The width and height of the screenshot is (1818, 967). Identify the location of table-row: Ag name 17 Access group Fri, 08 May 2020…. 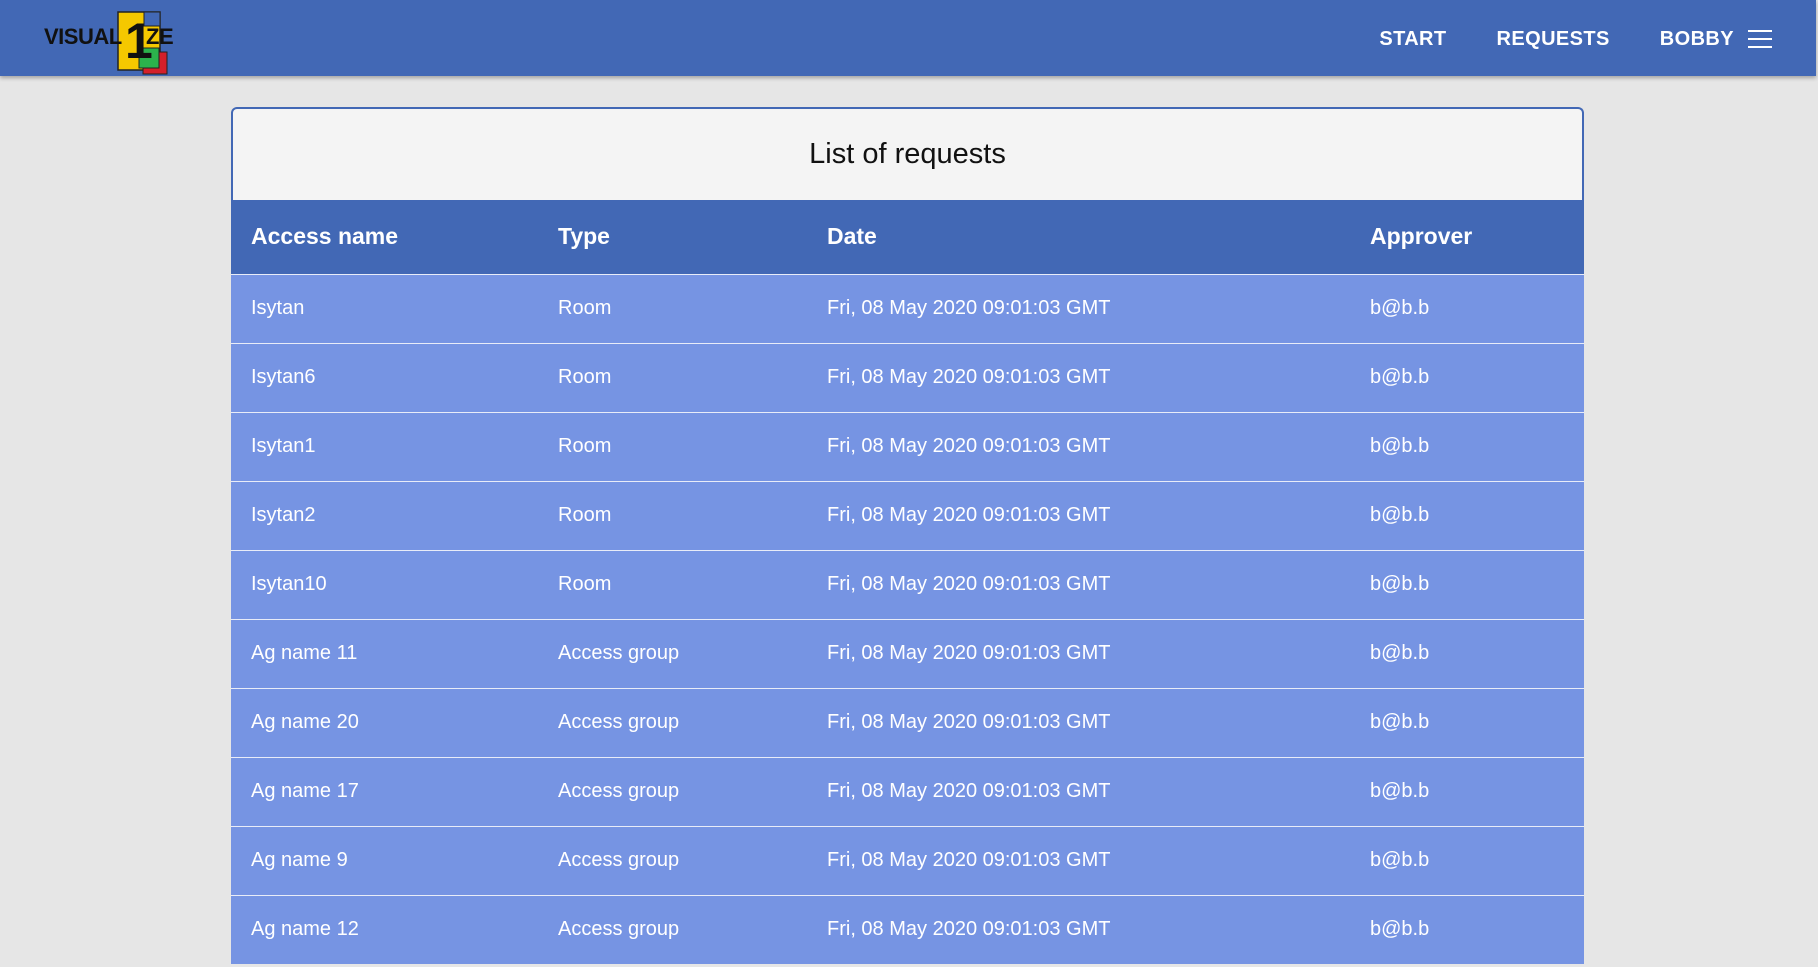
(907, 791).